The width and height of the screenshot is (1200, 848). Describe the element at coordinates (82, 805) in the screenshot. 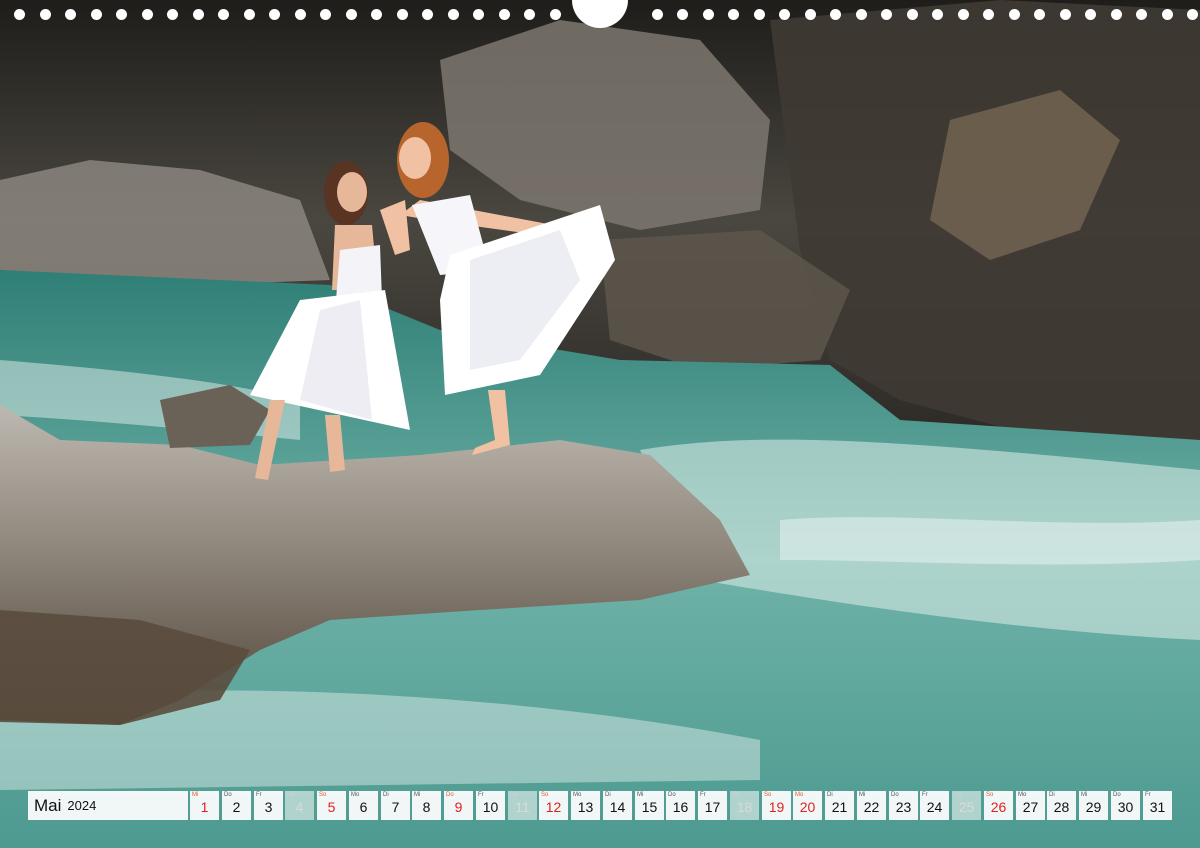

I see `month-year: 2024` at that location.